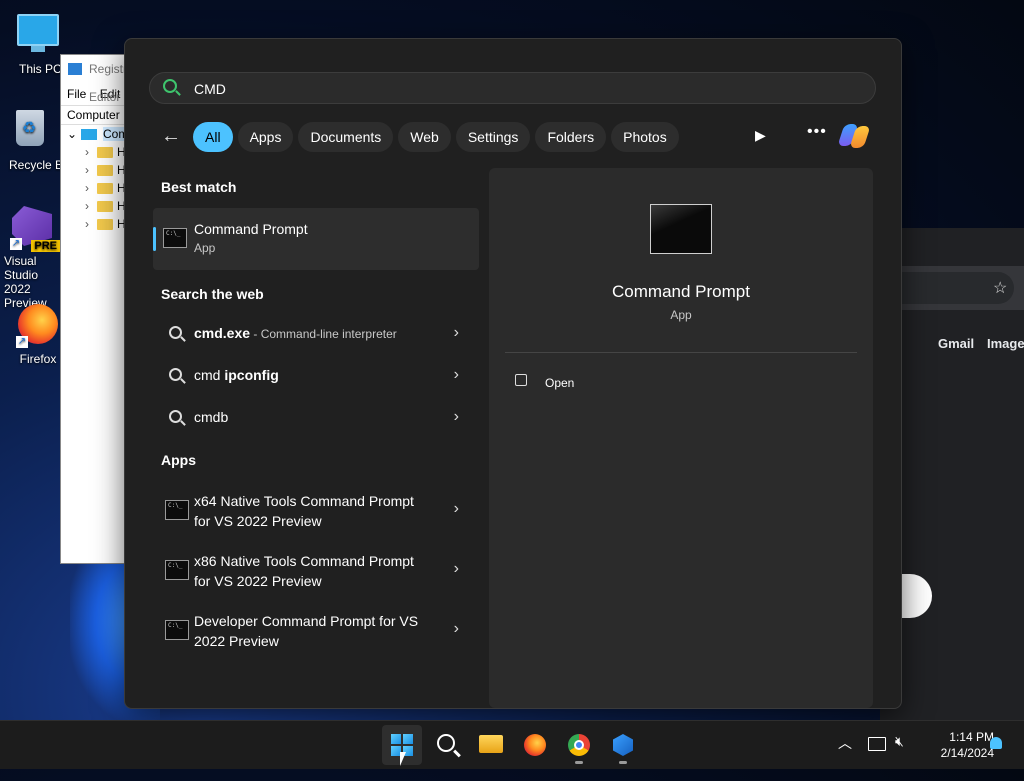 The height and width of the screenshot is (781, 1024). Describe the element at coordinates (406, 759) in the screenshot. I see `mouse-cursor` at that location.